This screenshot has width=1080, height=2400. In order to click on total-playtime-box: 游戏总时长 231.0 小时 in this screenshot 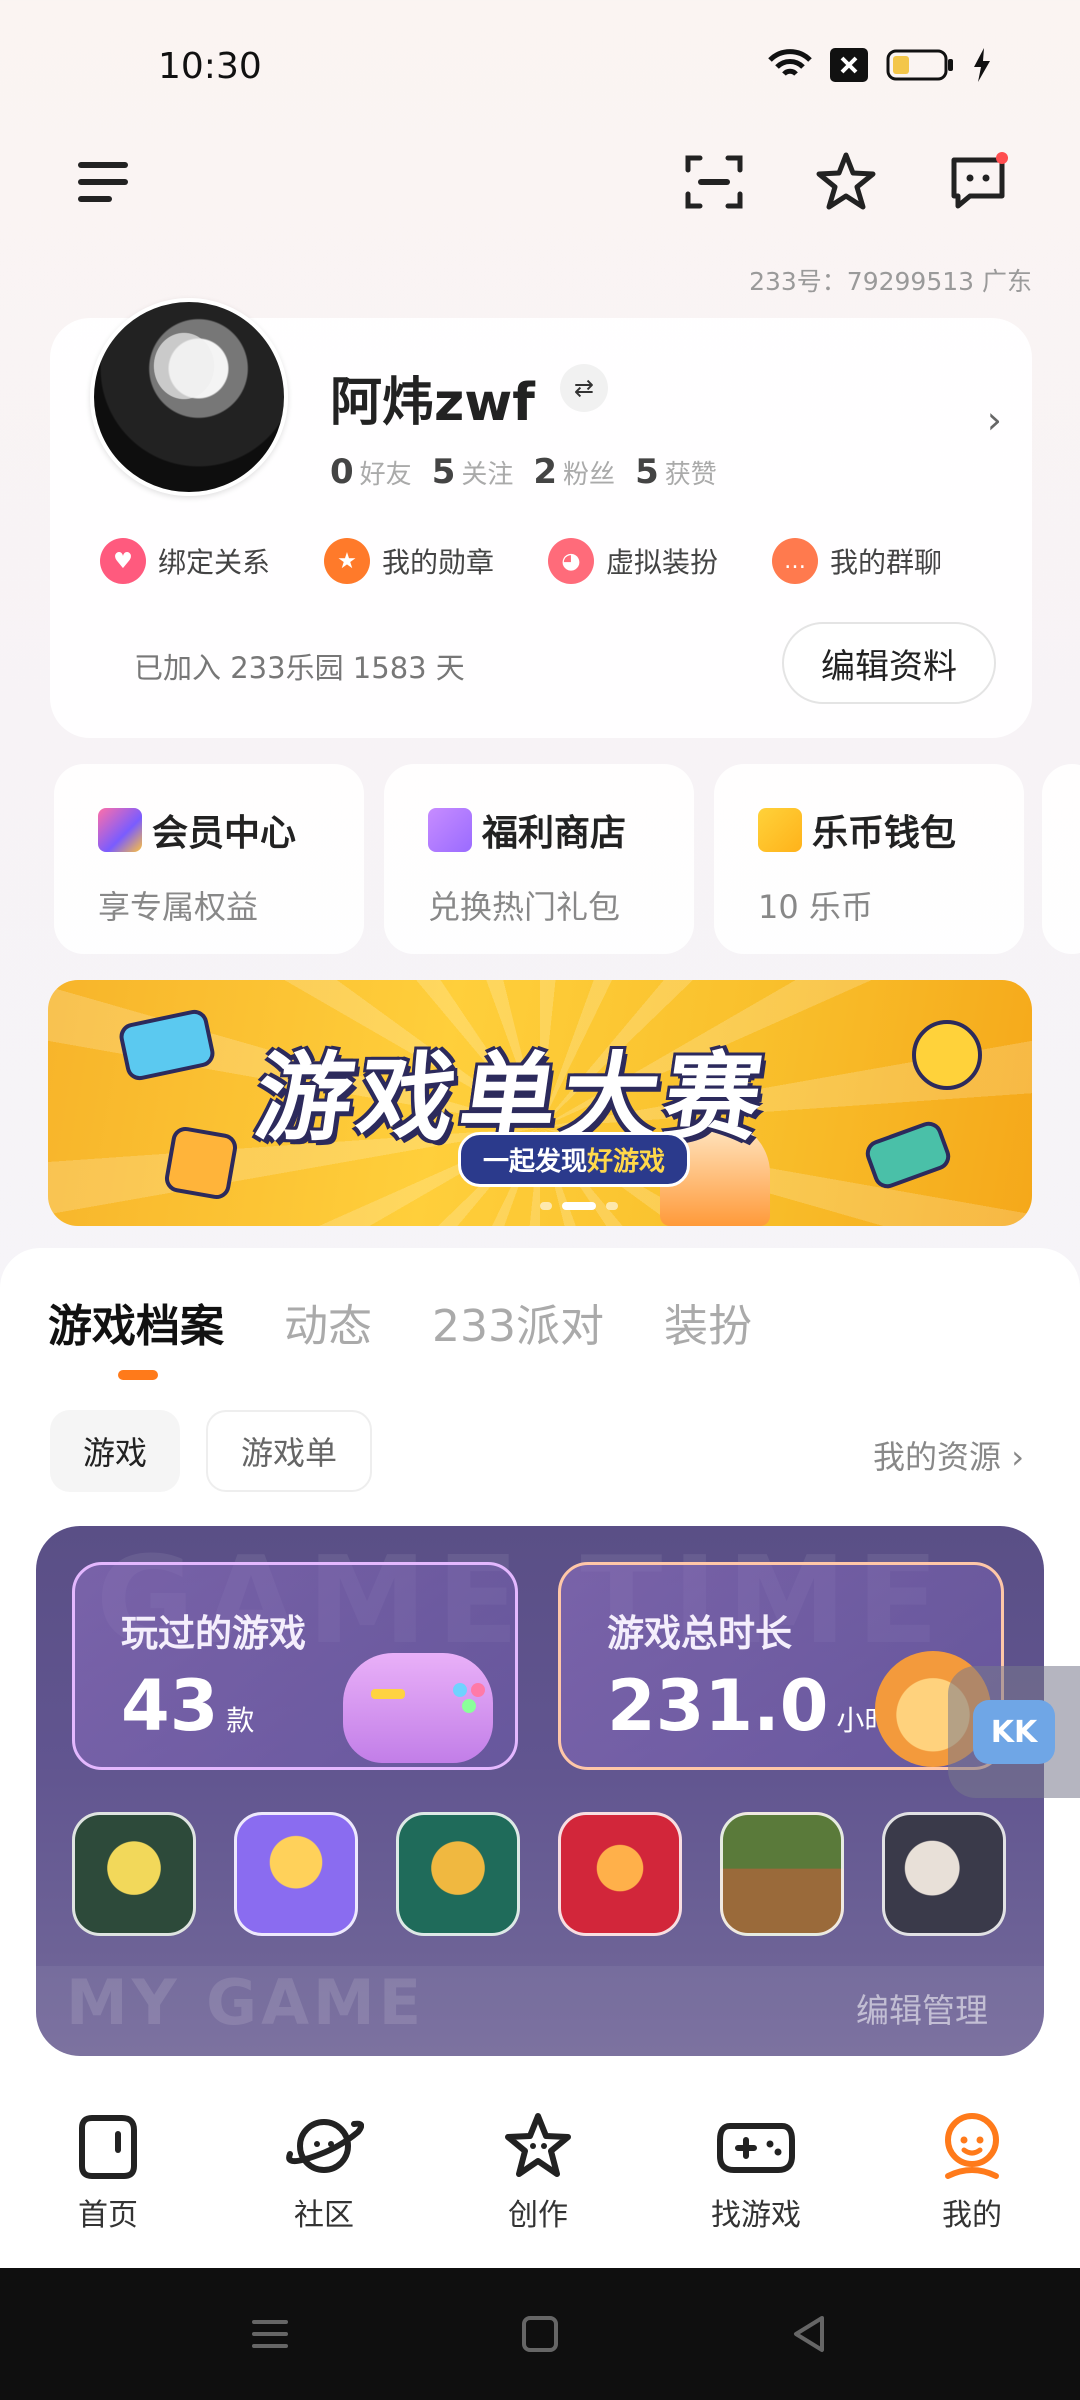, I will do `click(781, 1666)`.